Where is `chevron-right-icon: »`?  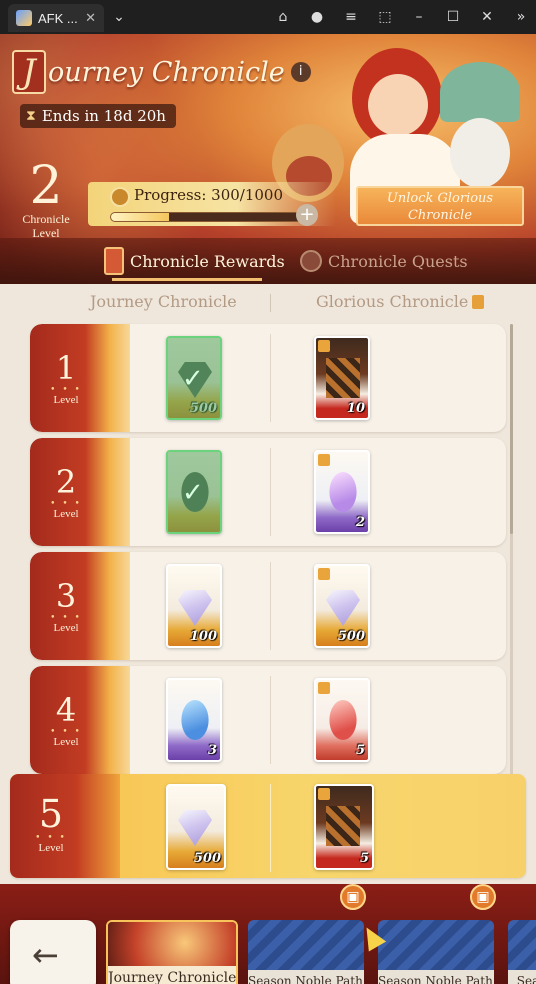 chevron-right-icon: » is located at coordinates (521, 17).